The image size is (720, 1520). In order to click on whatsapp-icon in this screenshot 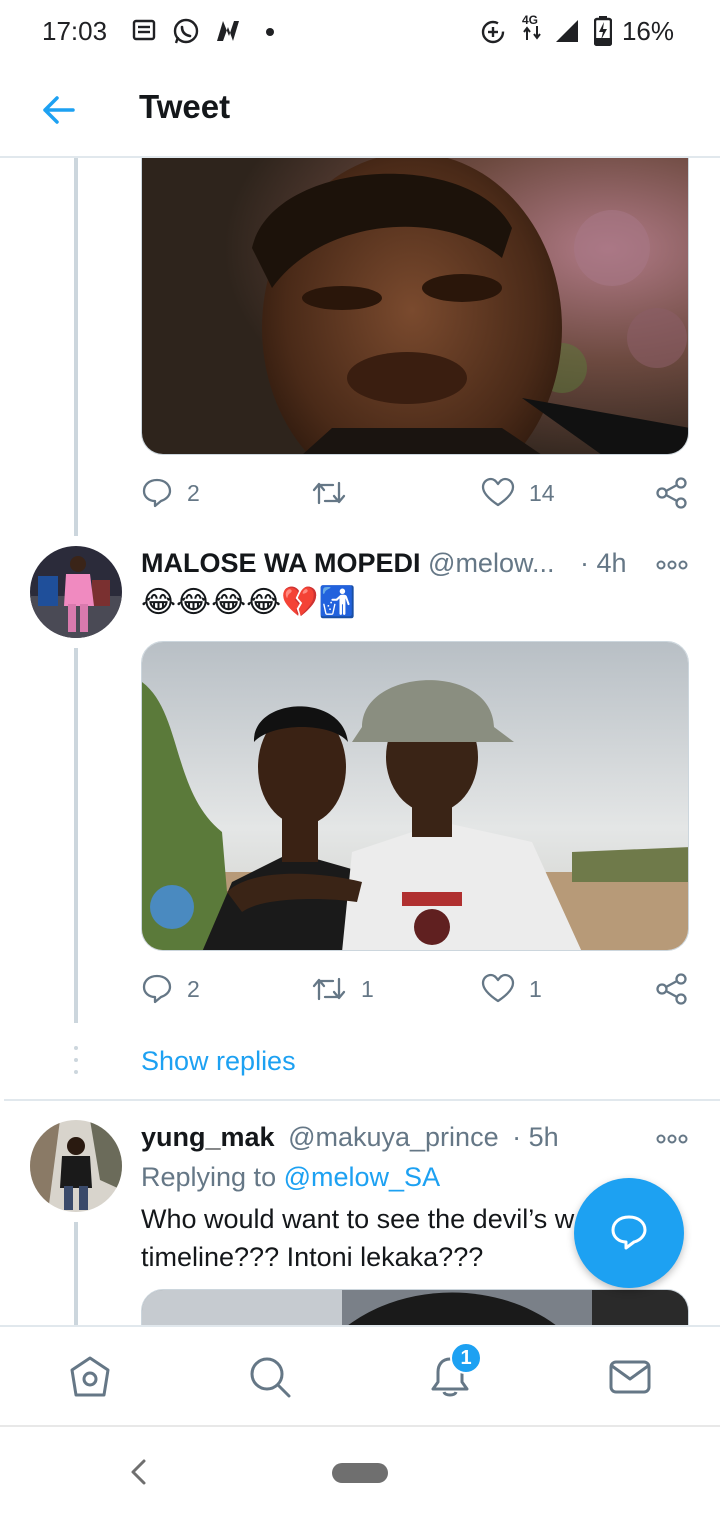, I will do `click(186, 31)`.